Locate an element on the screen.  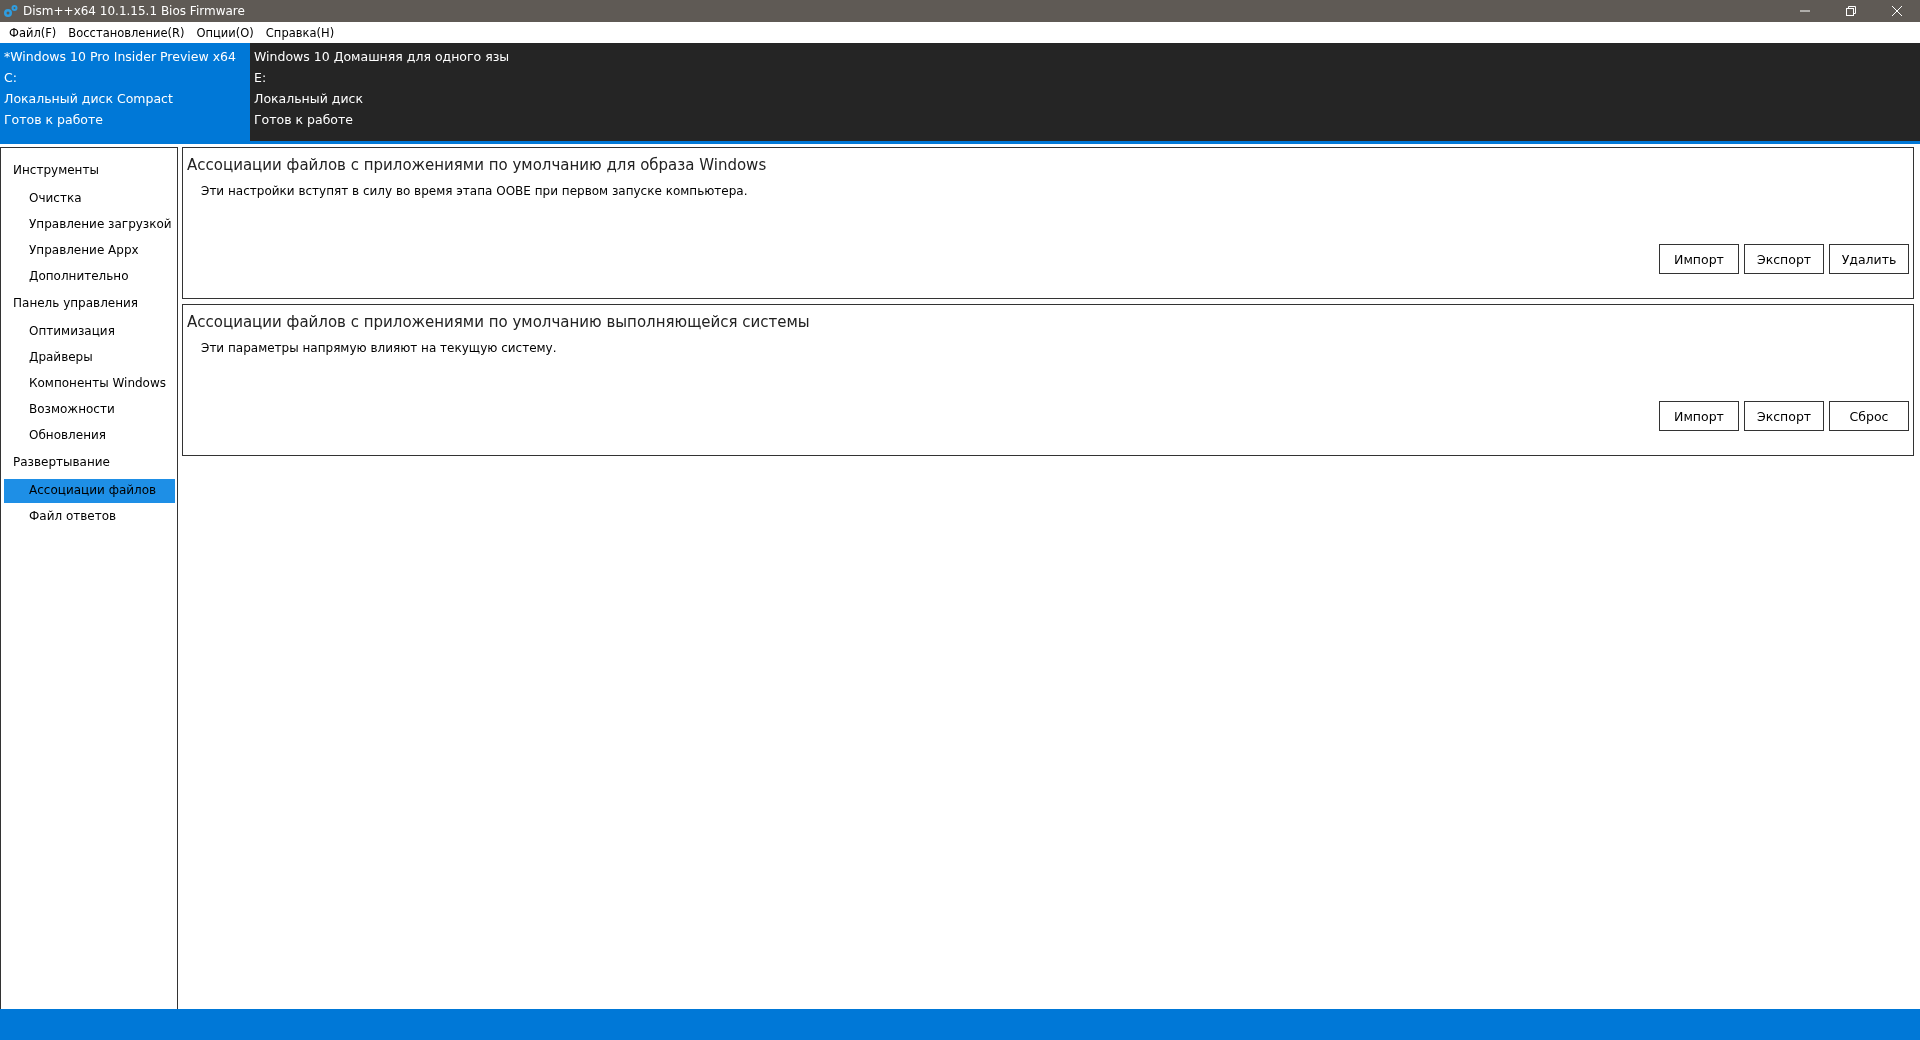
image-info-text: Windows 10 Домашняя для одного язы is located at coordinates (382, 57).